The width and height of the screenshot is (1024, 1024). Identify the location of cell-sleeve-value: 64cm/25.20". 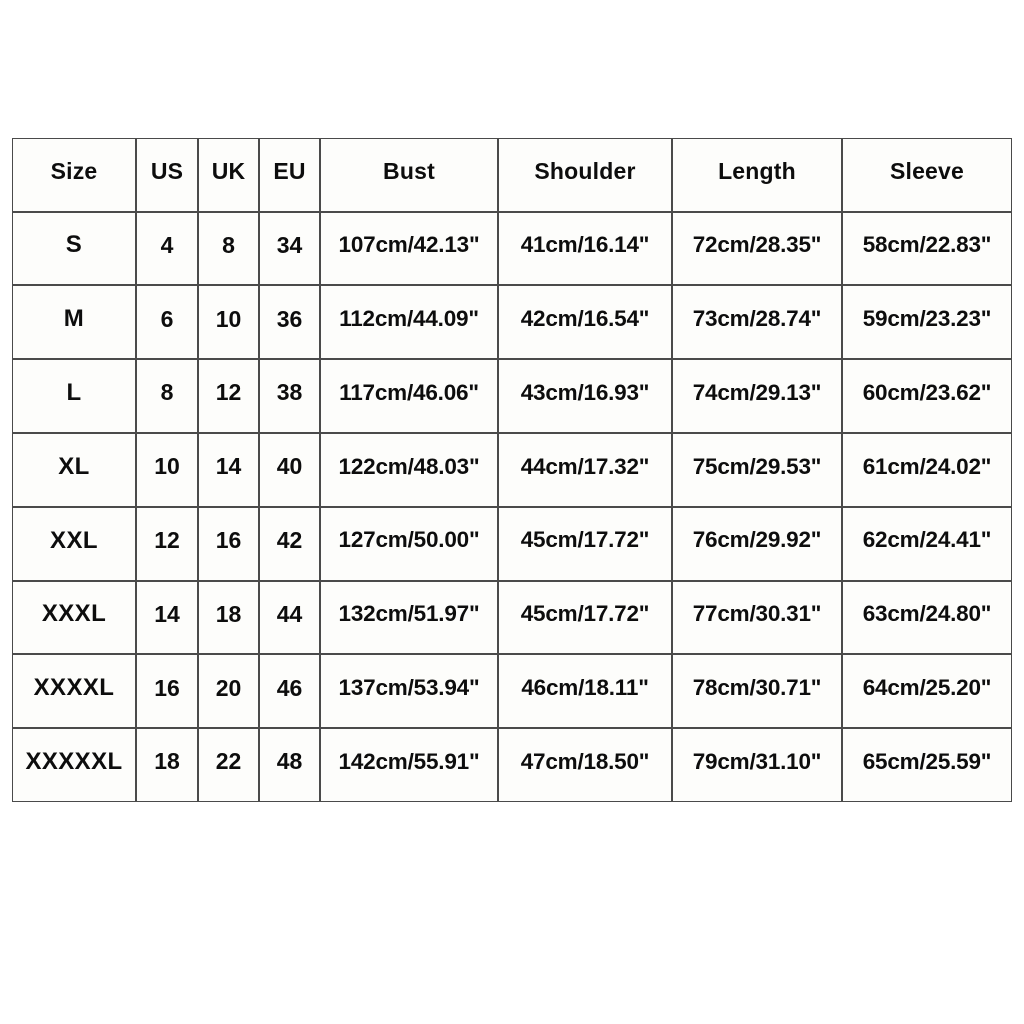
(927, 687).